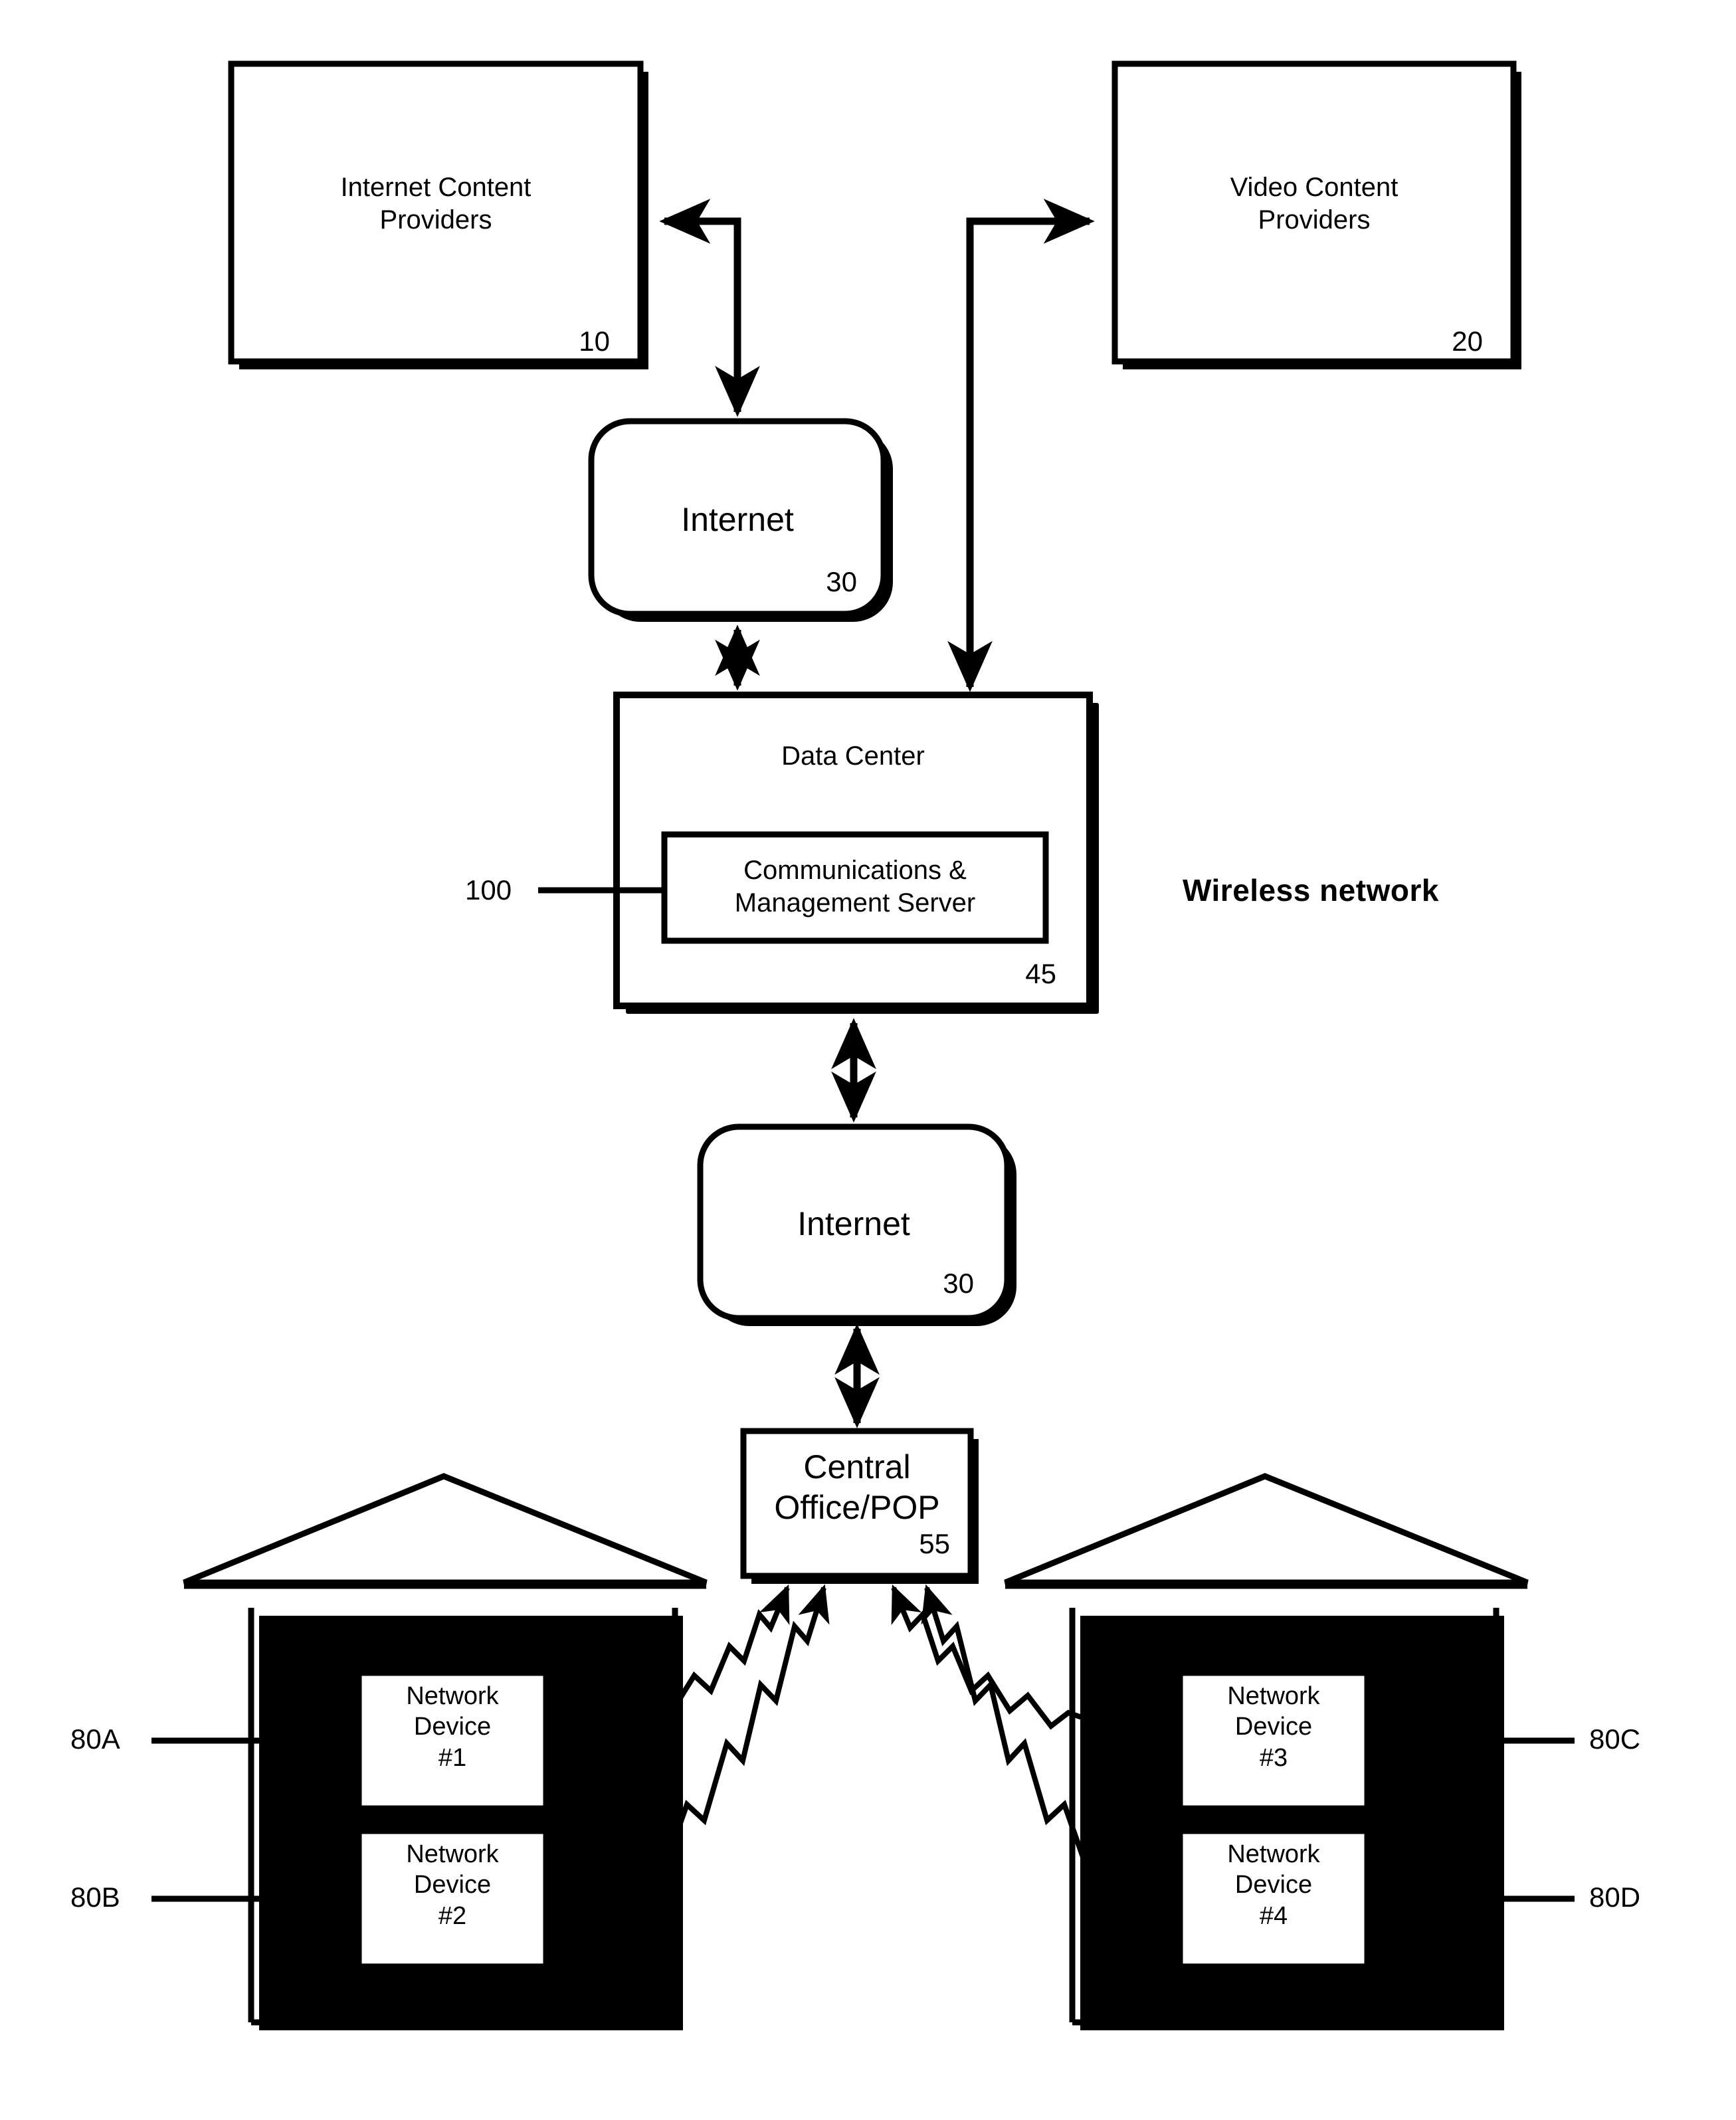  What do you see at coordinates (452, 1885) in the screenshot?
I see `network-device-2-label: Network Device #2` at bounding box center [452, 1885].